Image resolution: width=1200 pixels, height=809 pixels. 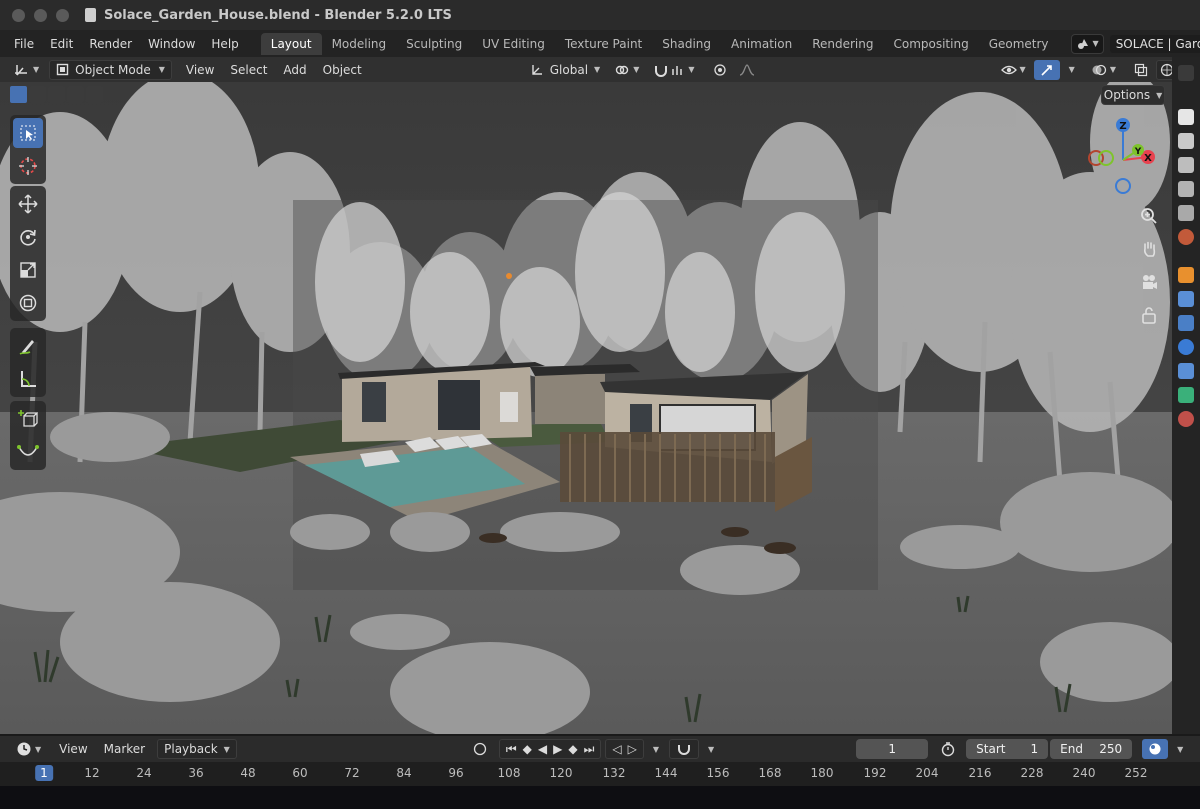 I want to click on next-keyframe-icon: ▷, so click(x=632, y=749).